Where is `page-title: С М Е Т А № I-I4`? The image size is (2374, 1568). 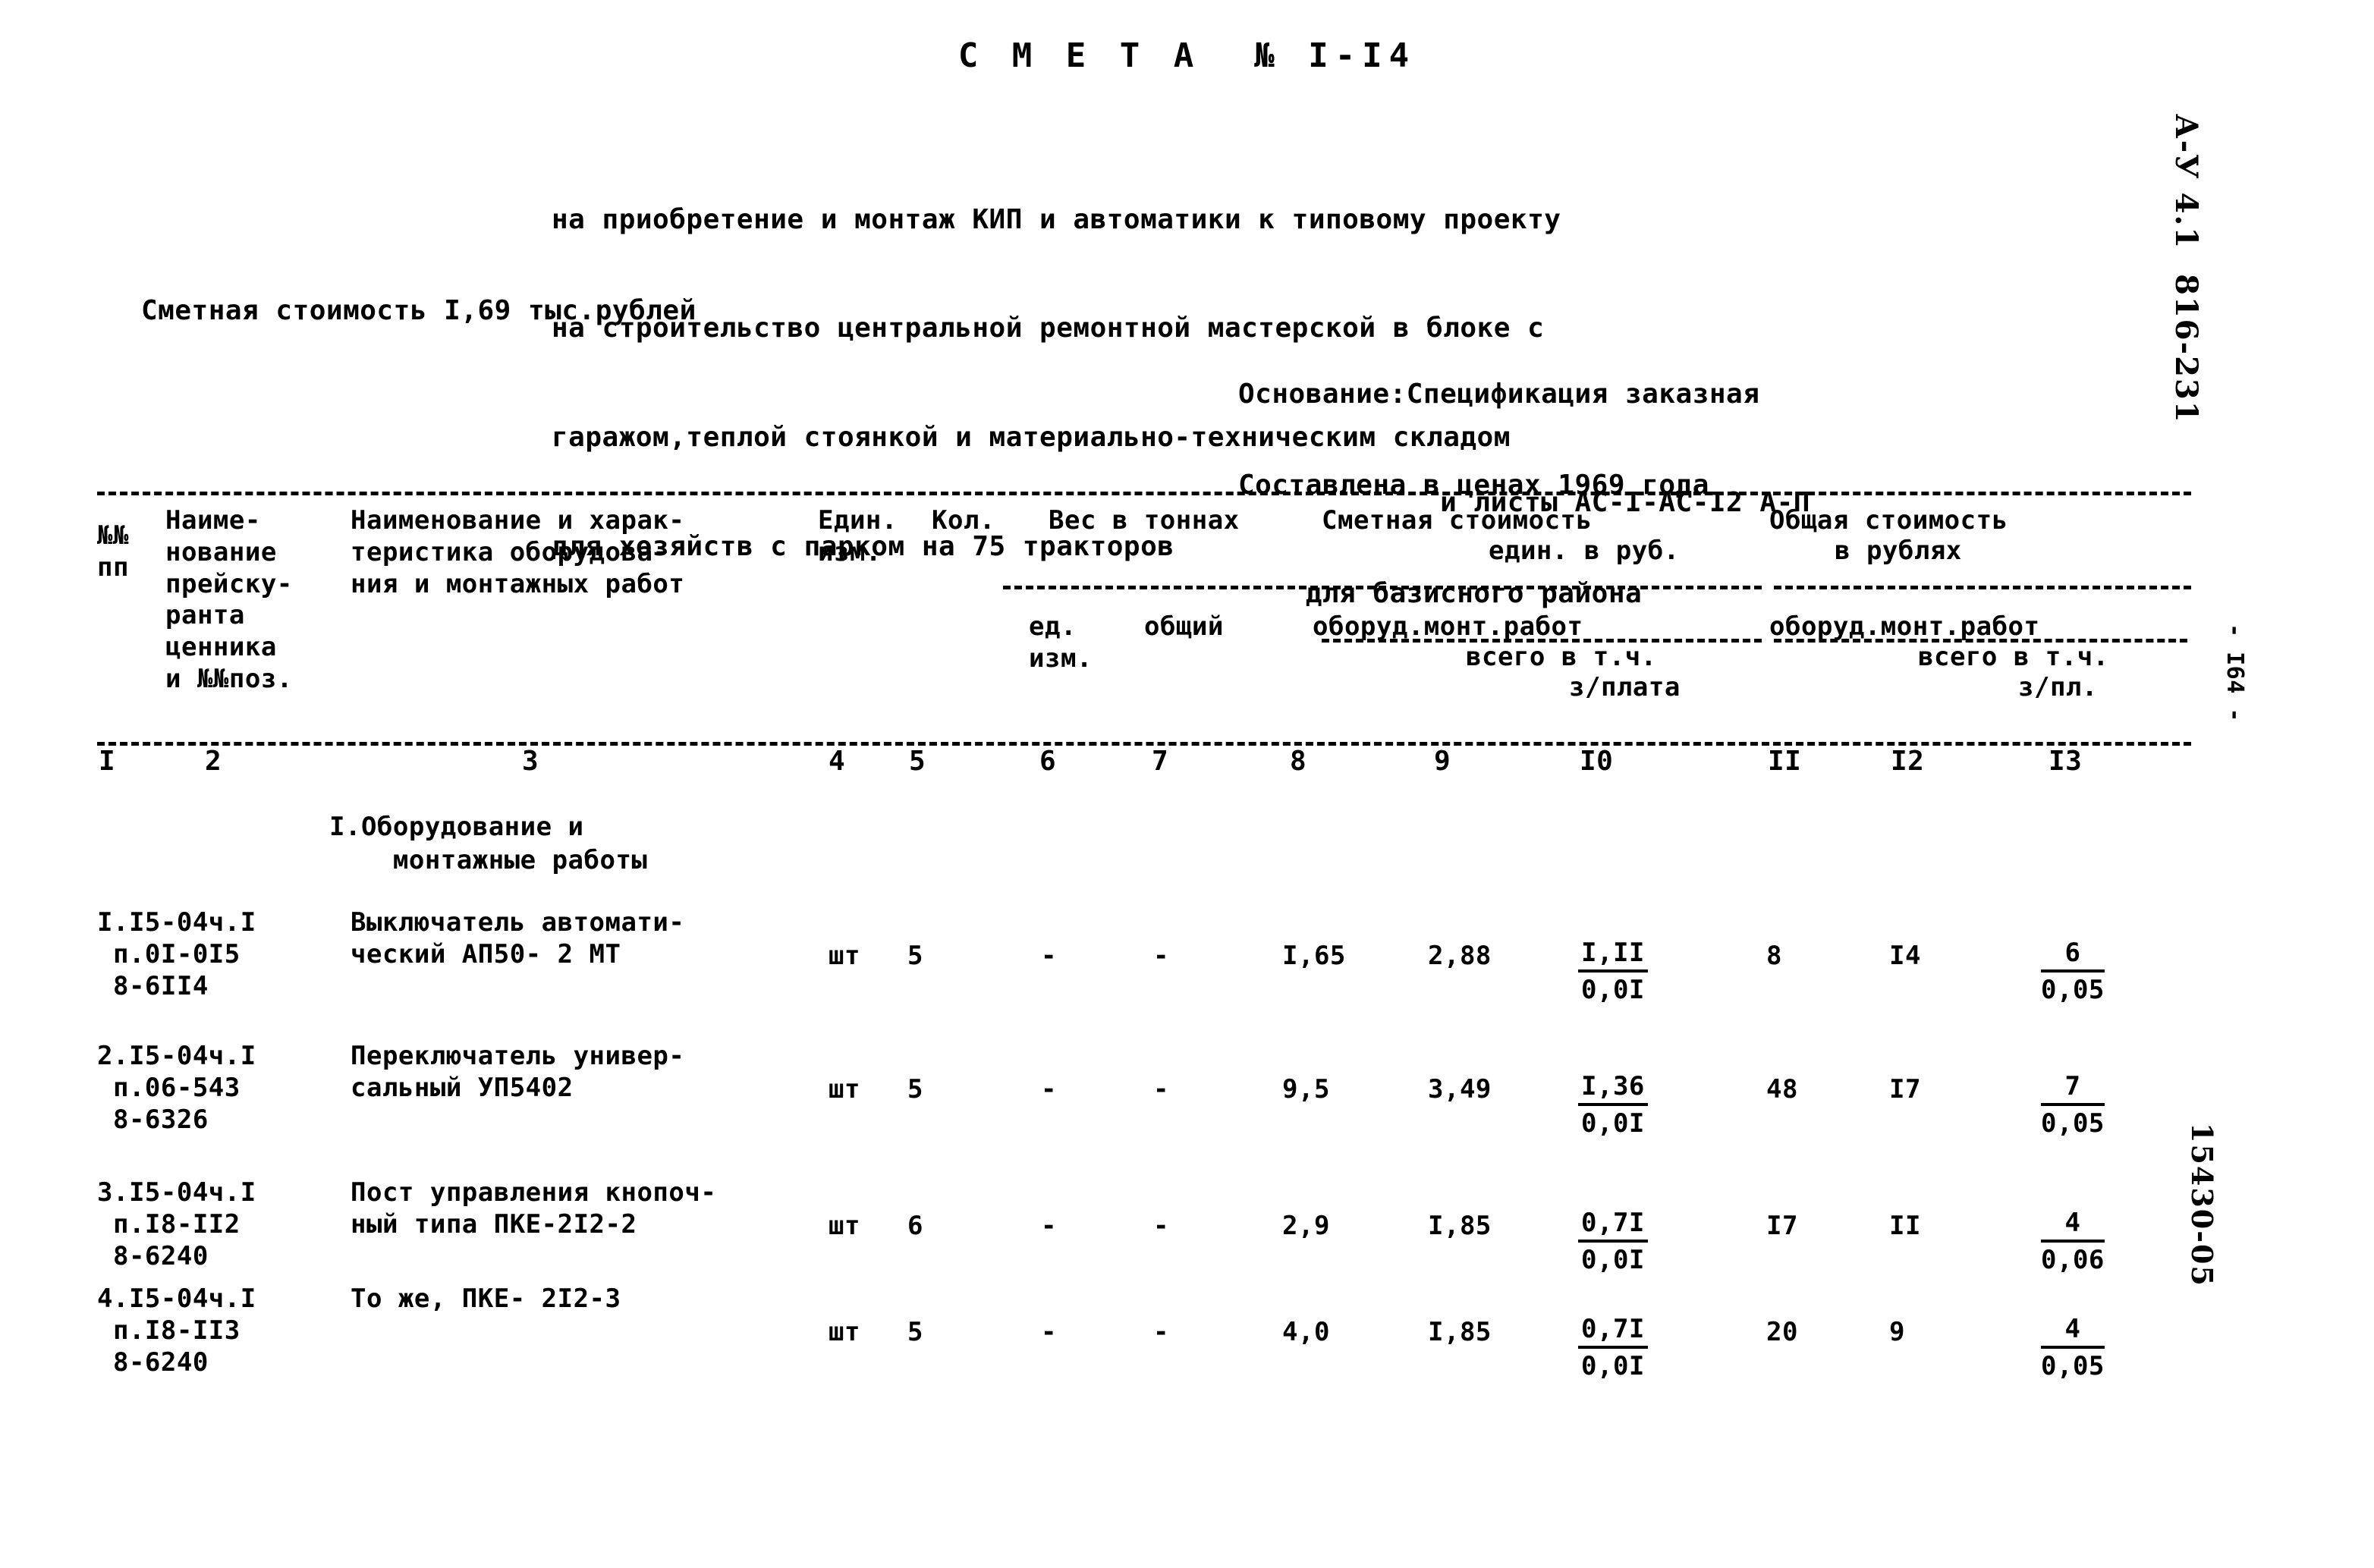 page-title: С М Е Т А № I-I4 is located at coordinates (1187, 55).